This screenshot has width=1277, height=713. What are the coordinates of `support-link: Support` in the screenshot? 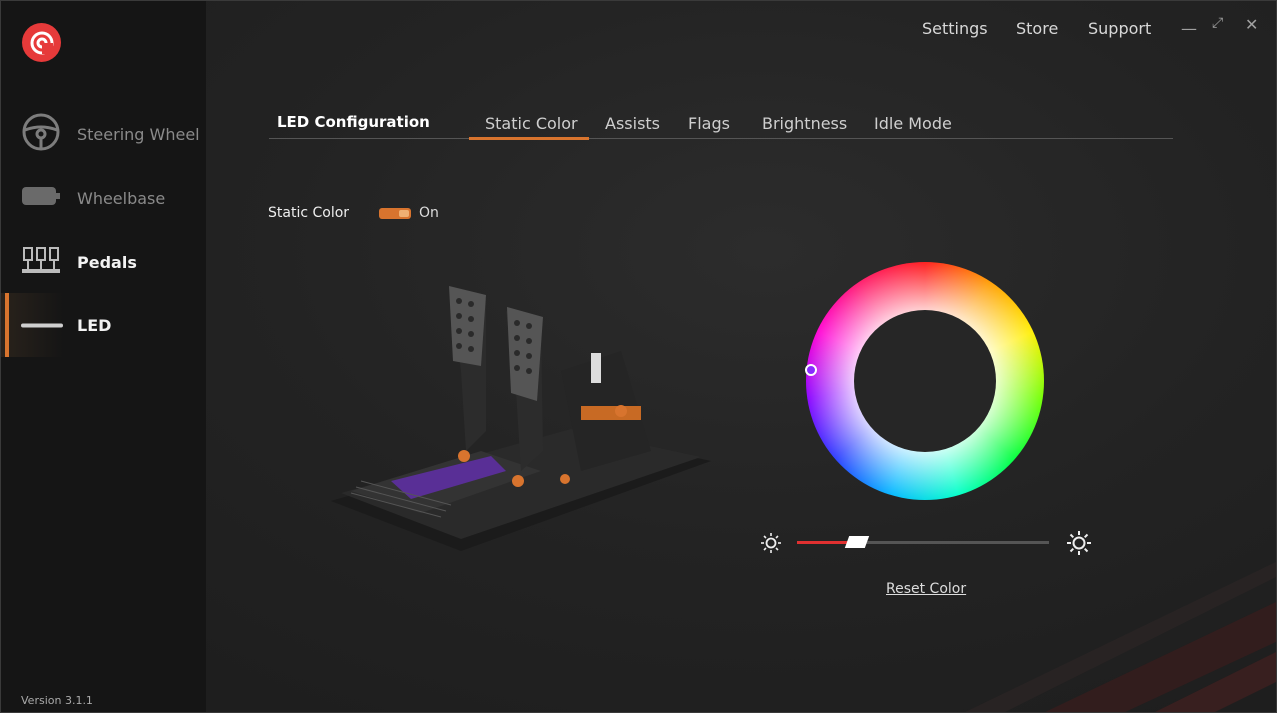 It's located at (1119, 28).